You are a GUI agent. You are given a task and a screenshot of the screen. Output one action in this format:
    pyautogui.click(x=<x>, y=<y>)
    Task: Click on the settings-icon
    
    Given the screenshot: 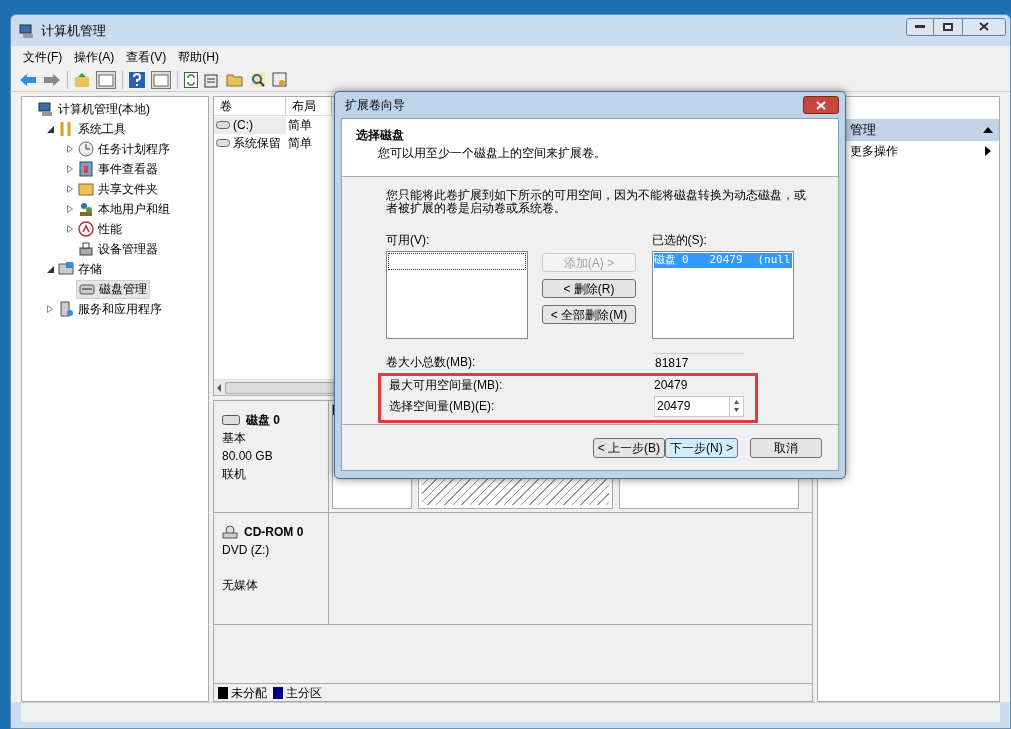 What is the action you would take?
    pyautogui.click(x=280, y=79)
    